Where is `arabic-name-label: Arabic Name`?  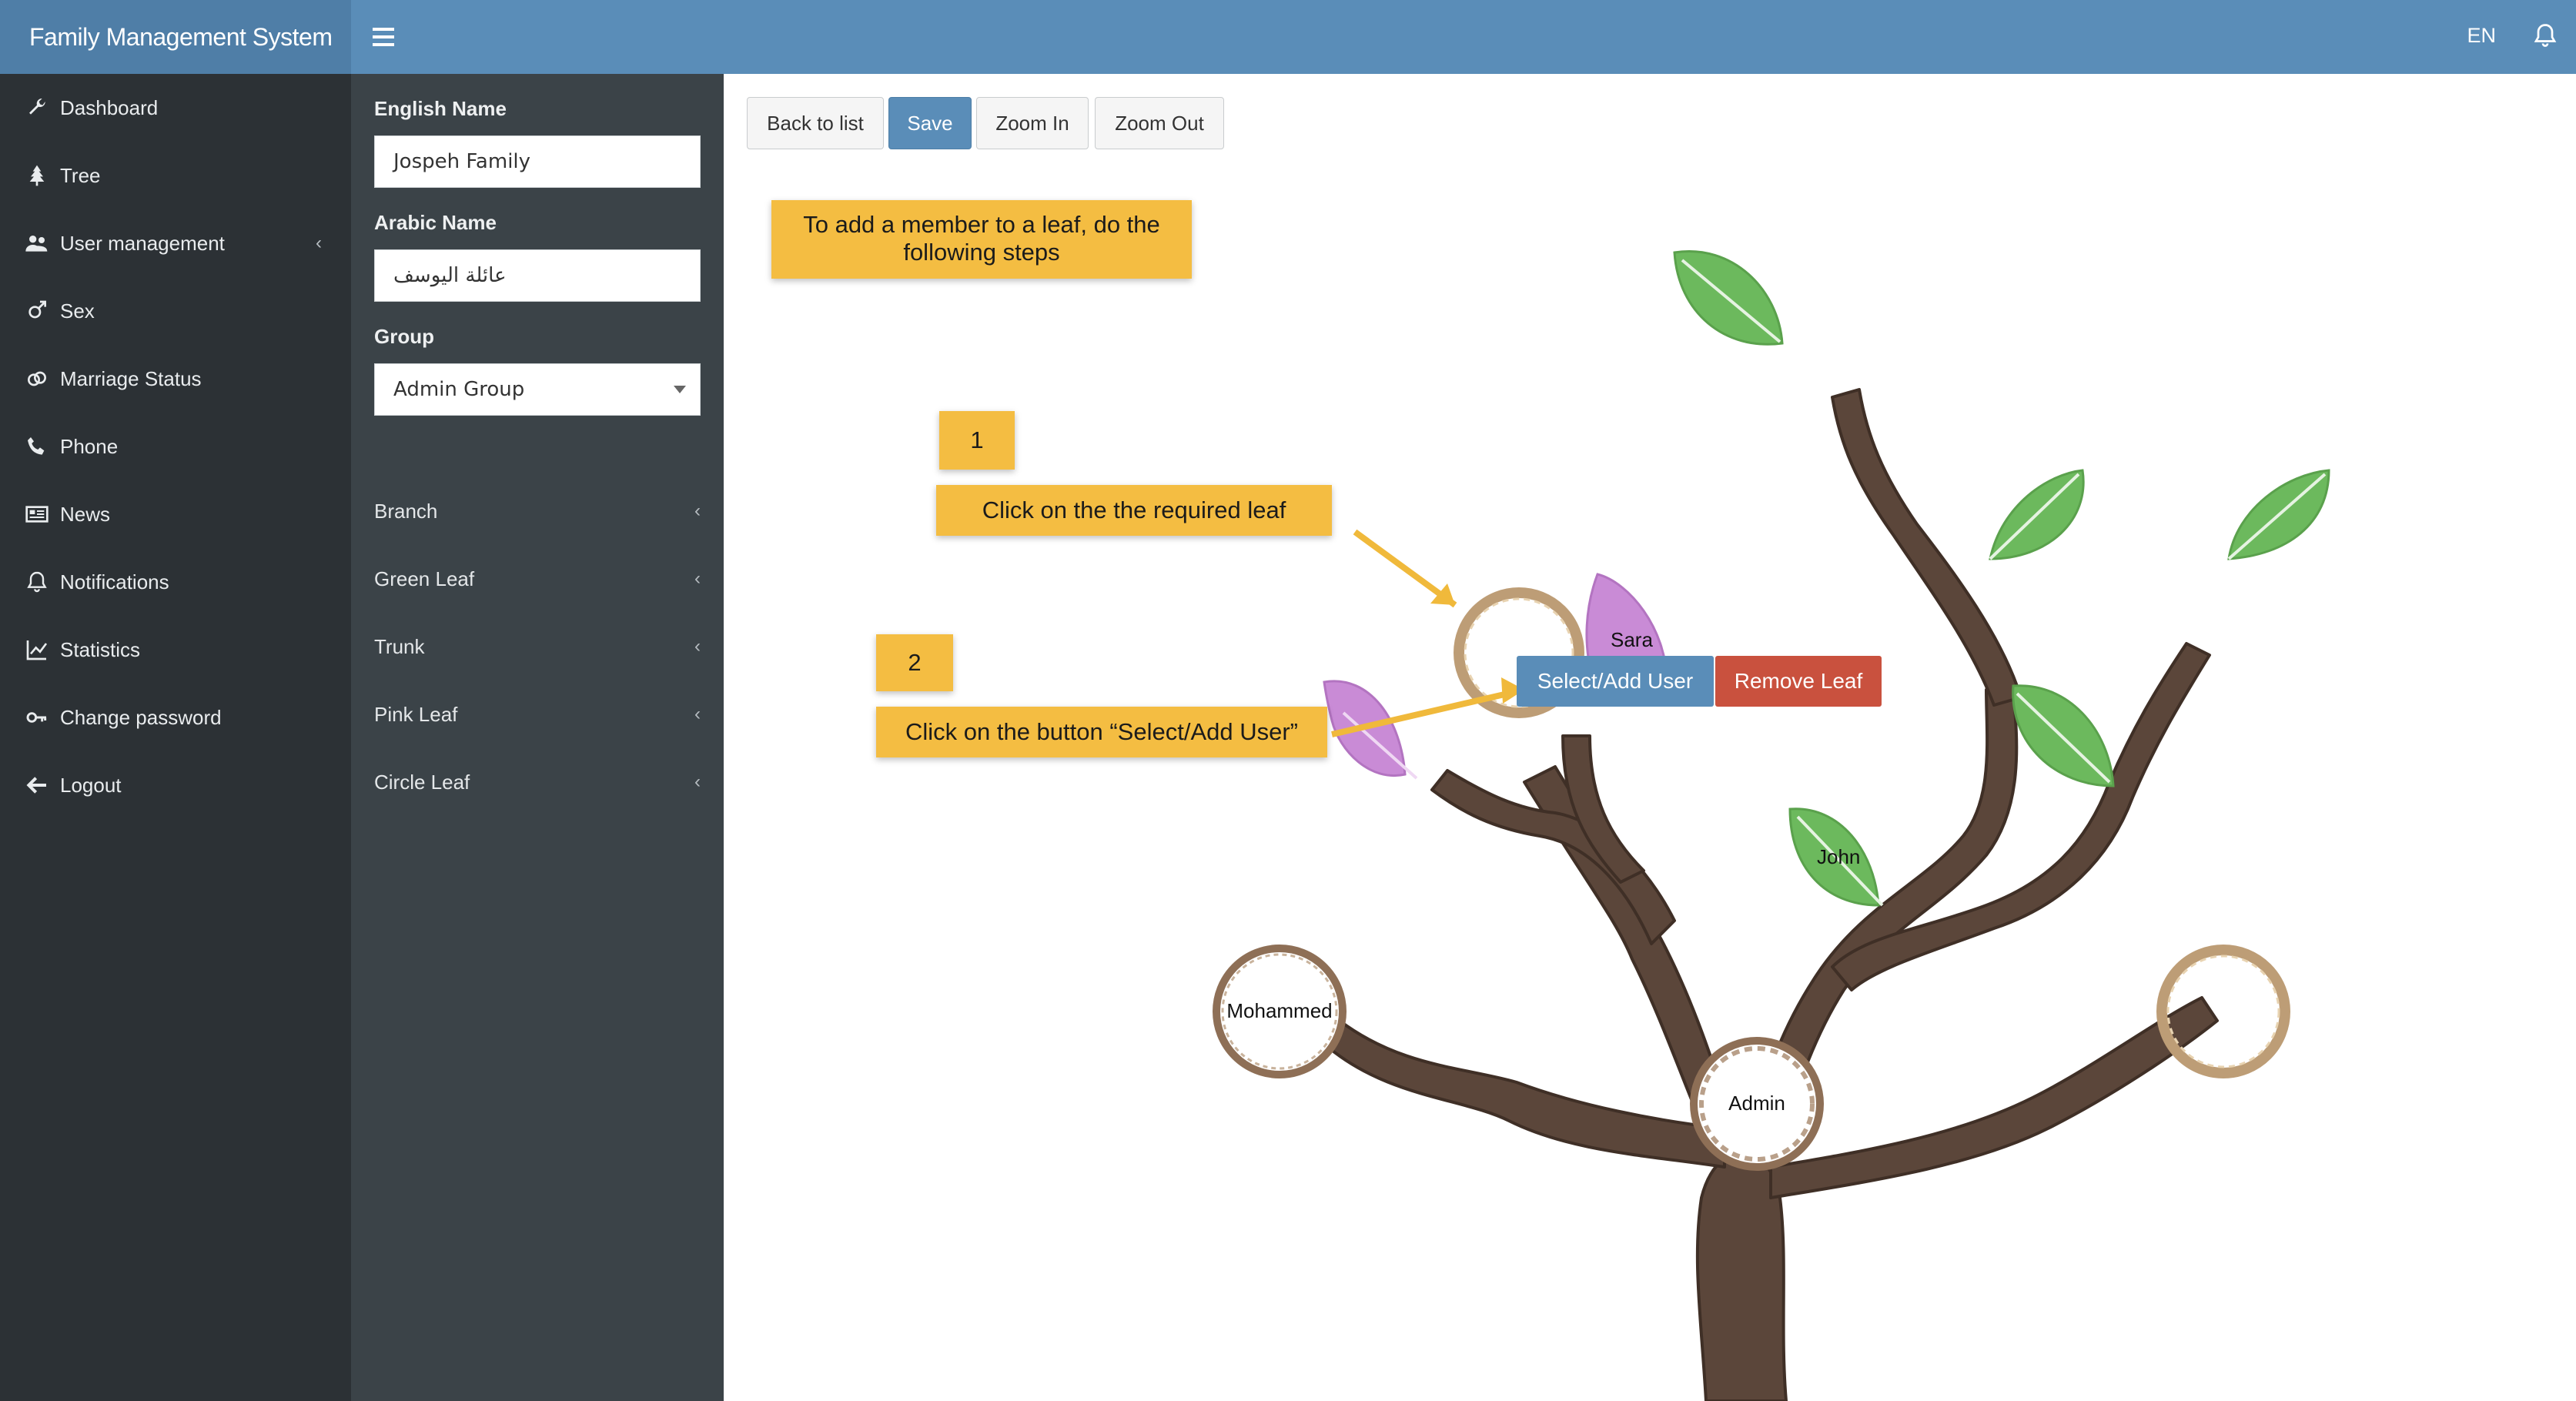 arabic-name-label: Arabic Name is located at coordinates (435, 222).